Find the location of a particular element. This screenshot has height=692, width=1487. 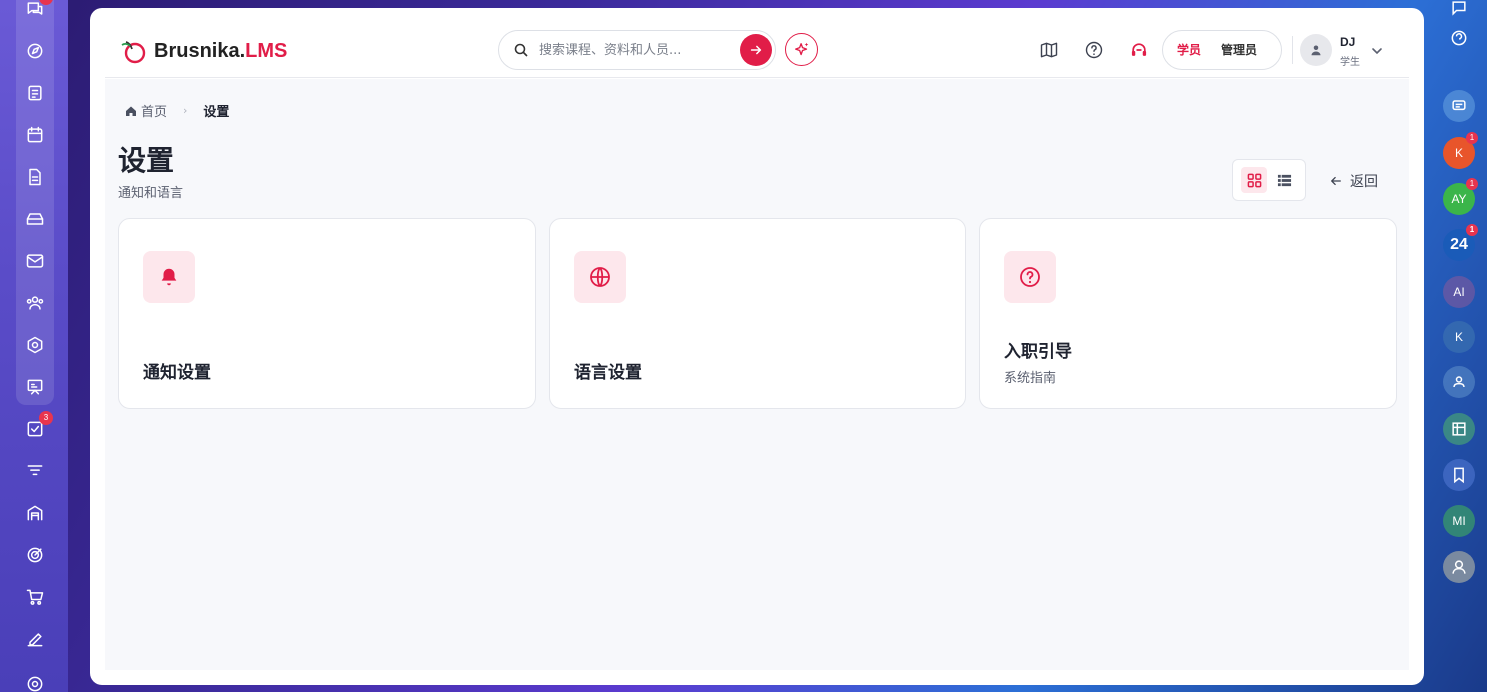

user-role: 学生 is located at coordinates (1350, 62).